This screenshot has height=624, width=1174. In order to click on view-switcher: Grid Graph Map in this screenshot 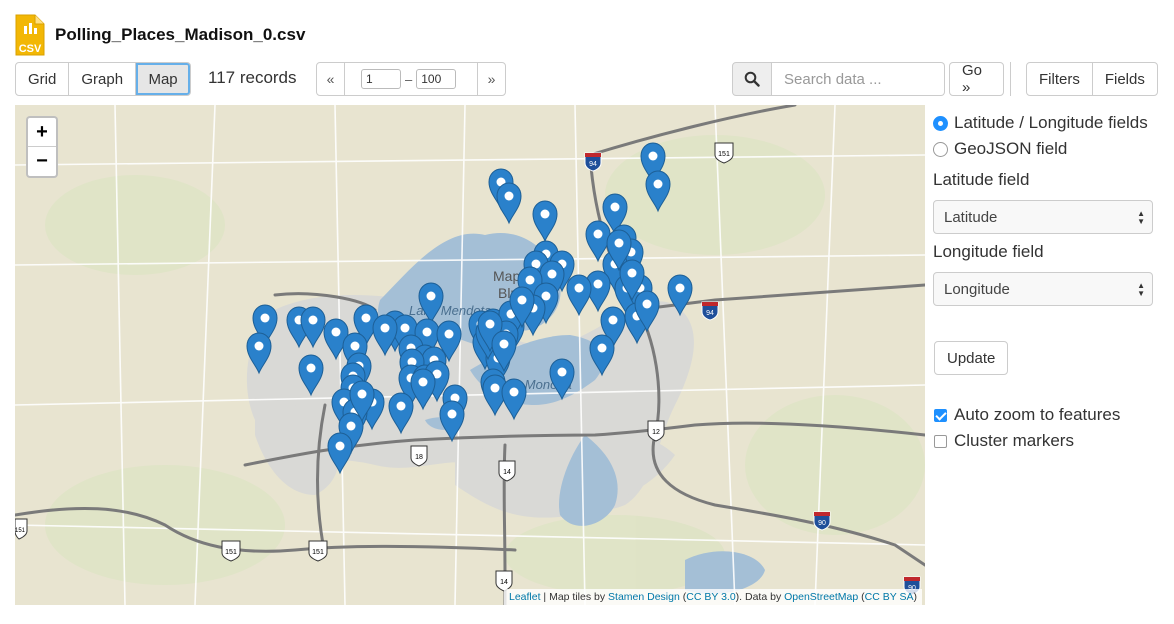, I will do `click(103, 79)`.